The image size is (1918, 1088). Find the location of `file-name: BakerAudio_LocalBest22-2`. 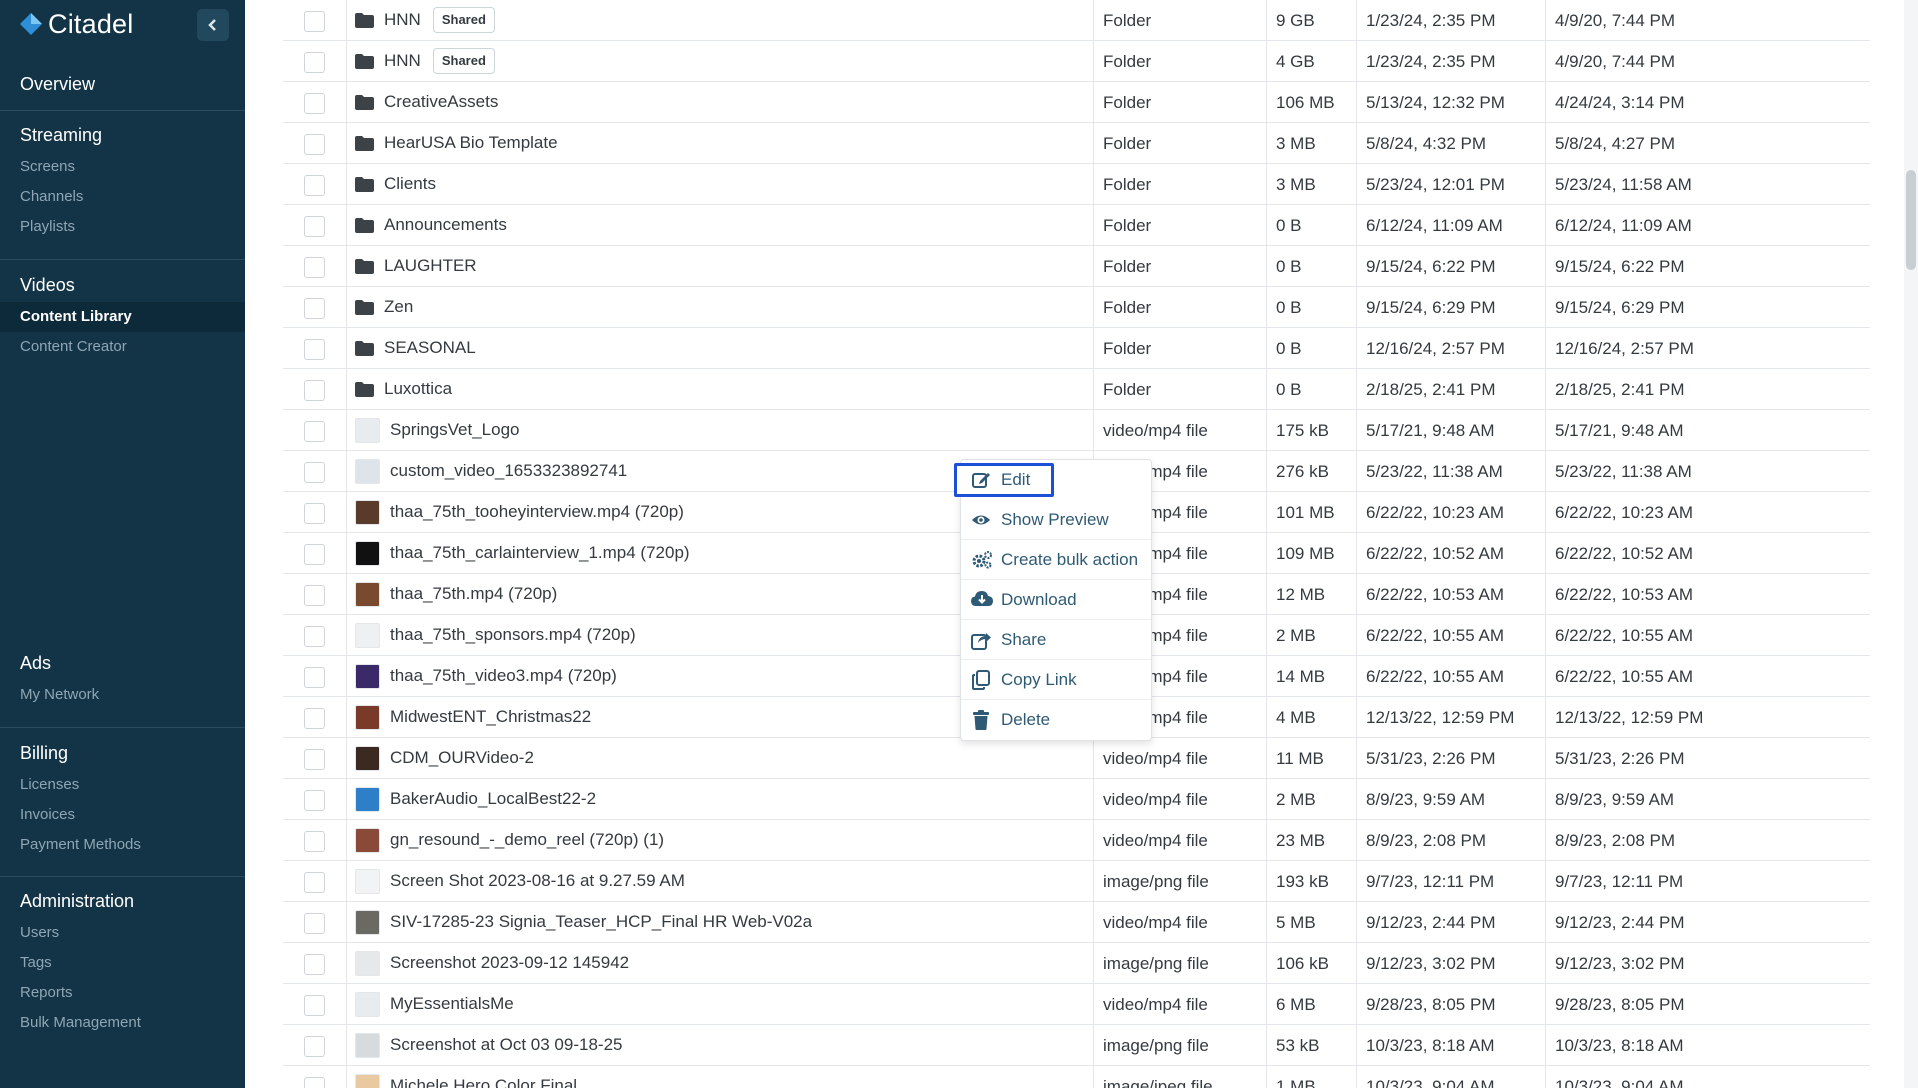

file-name: BakerAudio_LocalBest22-2 is located at coordinates (493, 799).